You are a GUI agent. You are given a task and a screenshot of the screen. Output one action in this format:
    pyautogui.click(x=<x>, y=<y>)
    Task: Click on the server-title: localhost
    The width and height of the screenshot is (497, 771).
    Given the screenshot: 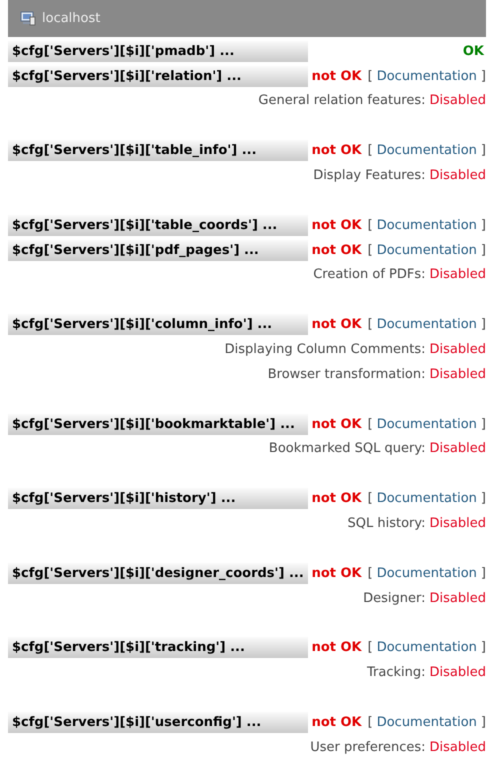 What is the action you would take?
    pyautogui.click(x=71, y=18)
    